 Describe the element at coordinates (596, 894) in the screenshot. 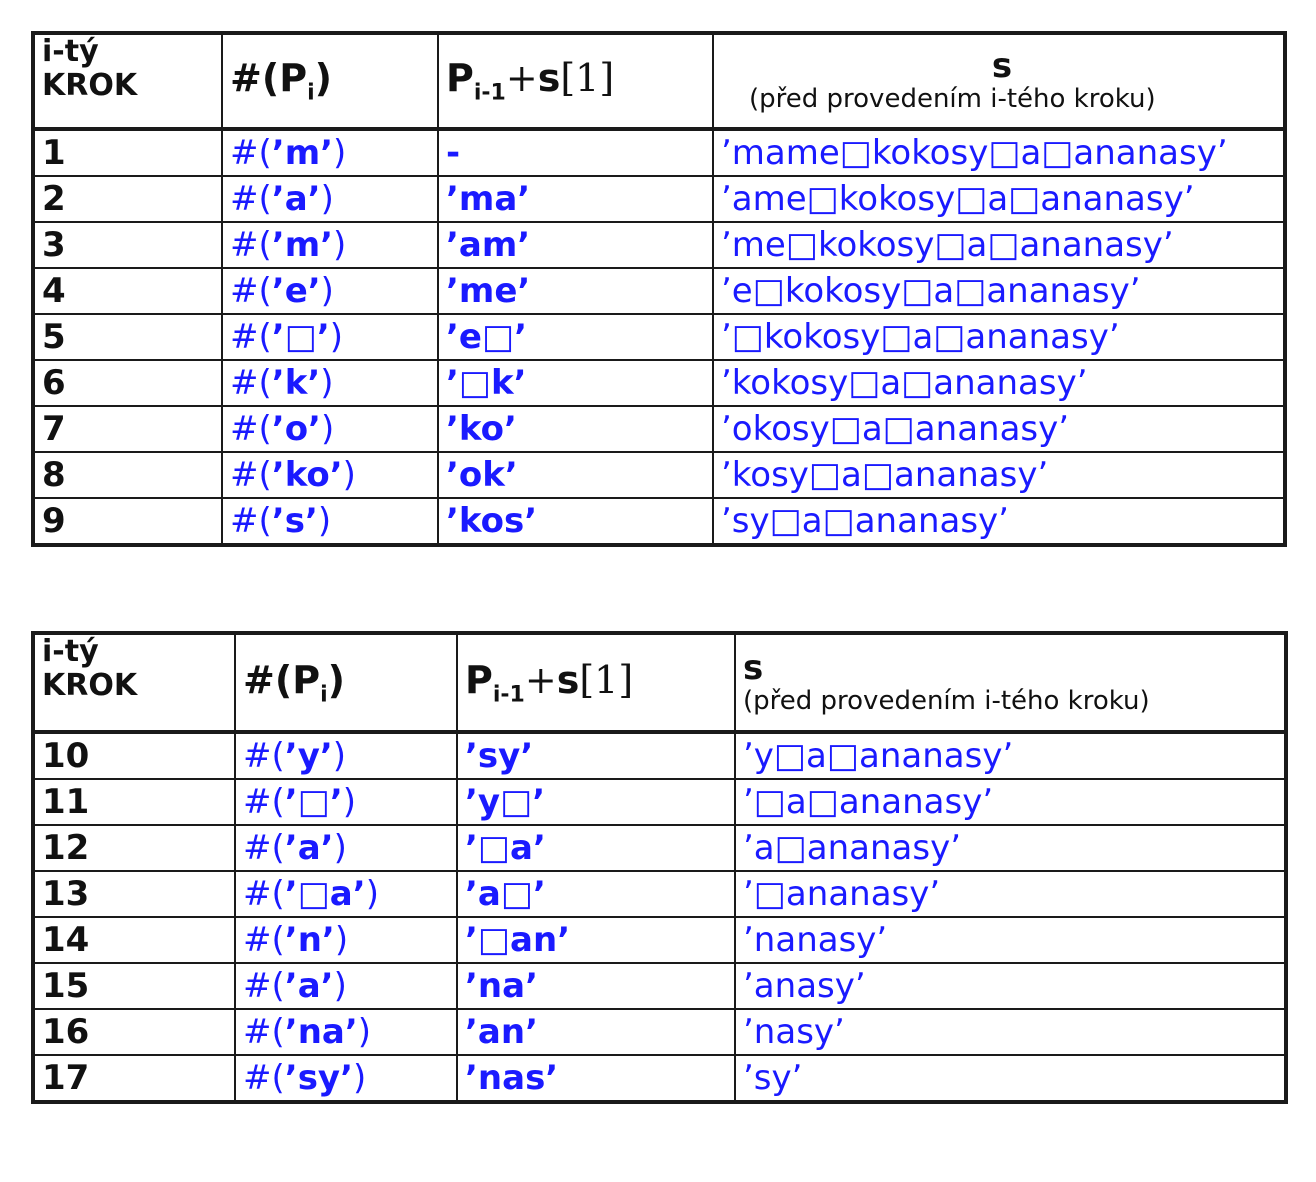

I see `prefix-plus-char: ’a□’` at that location.